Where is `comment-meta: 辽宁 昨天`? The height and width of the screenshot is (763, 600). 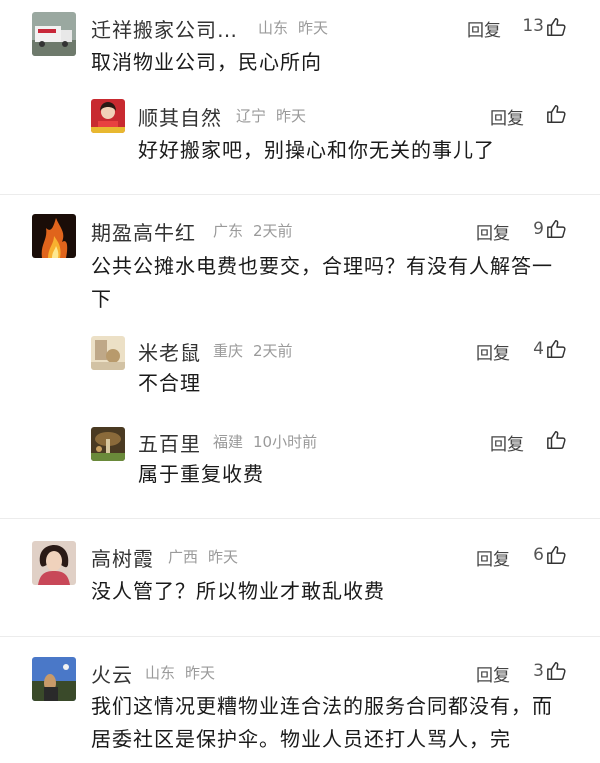 comment-meta: 辽宁 昨天 is located at coordinates (276, 115).